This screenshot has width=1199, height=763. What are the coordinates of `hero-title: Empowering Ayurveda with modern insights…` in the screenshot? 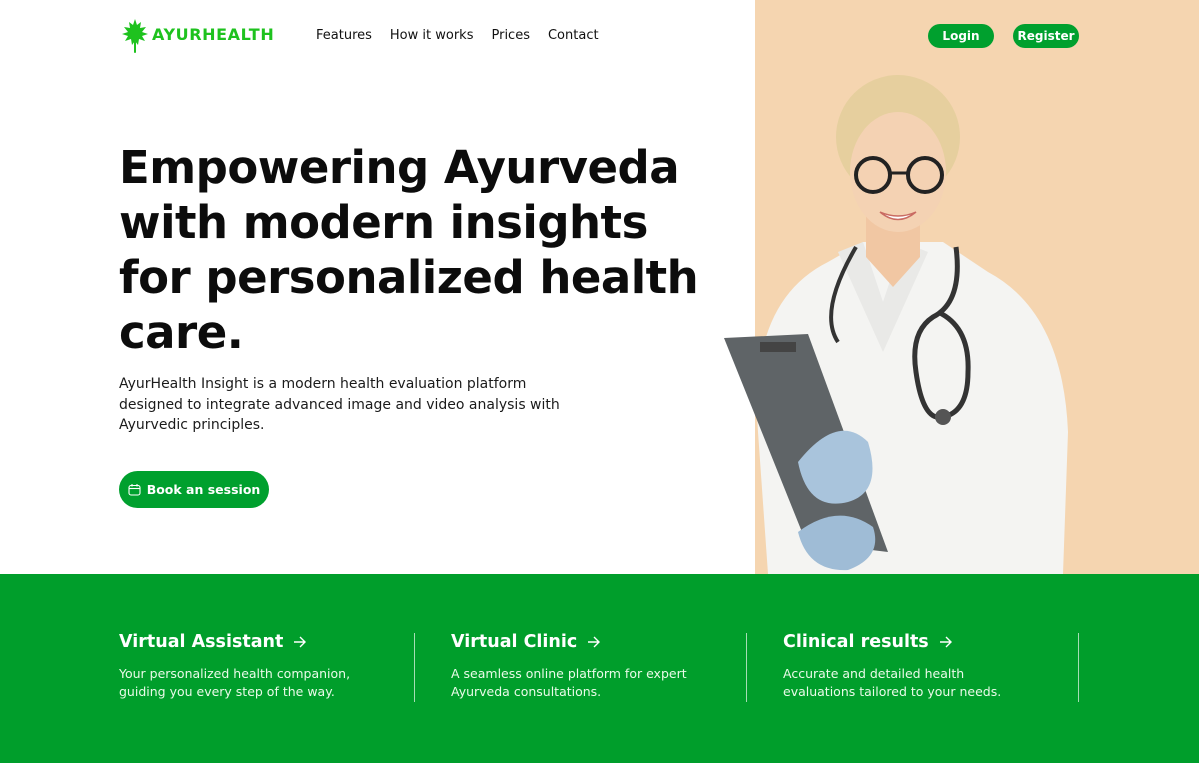 It's located at (409, 250).